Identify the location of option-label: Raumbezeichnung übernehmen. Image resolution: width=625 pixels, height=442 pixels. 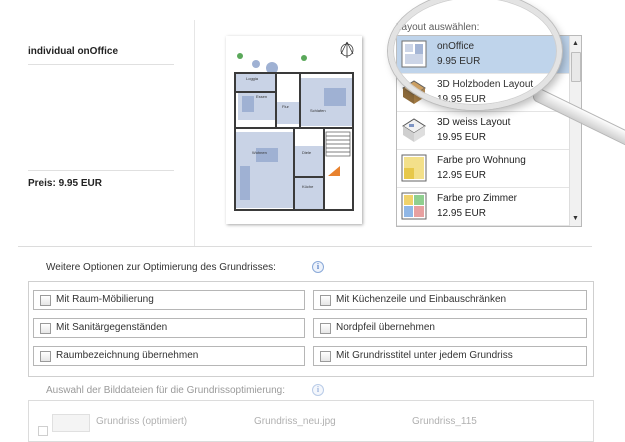
(127, 355).